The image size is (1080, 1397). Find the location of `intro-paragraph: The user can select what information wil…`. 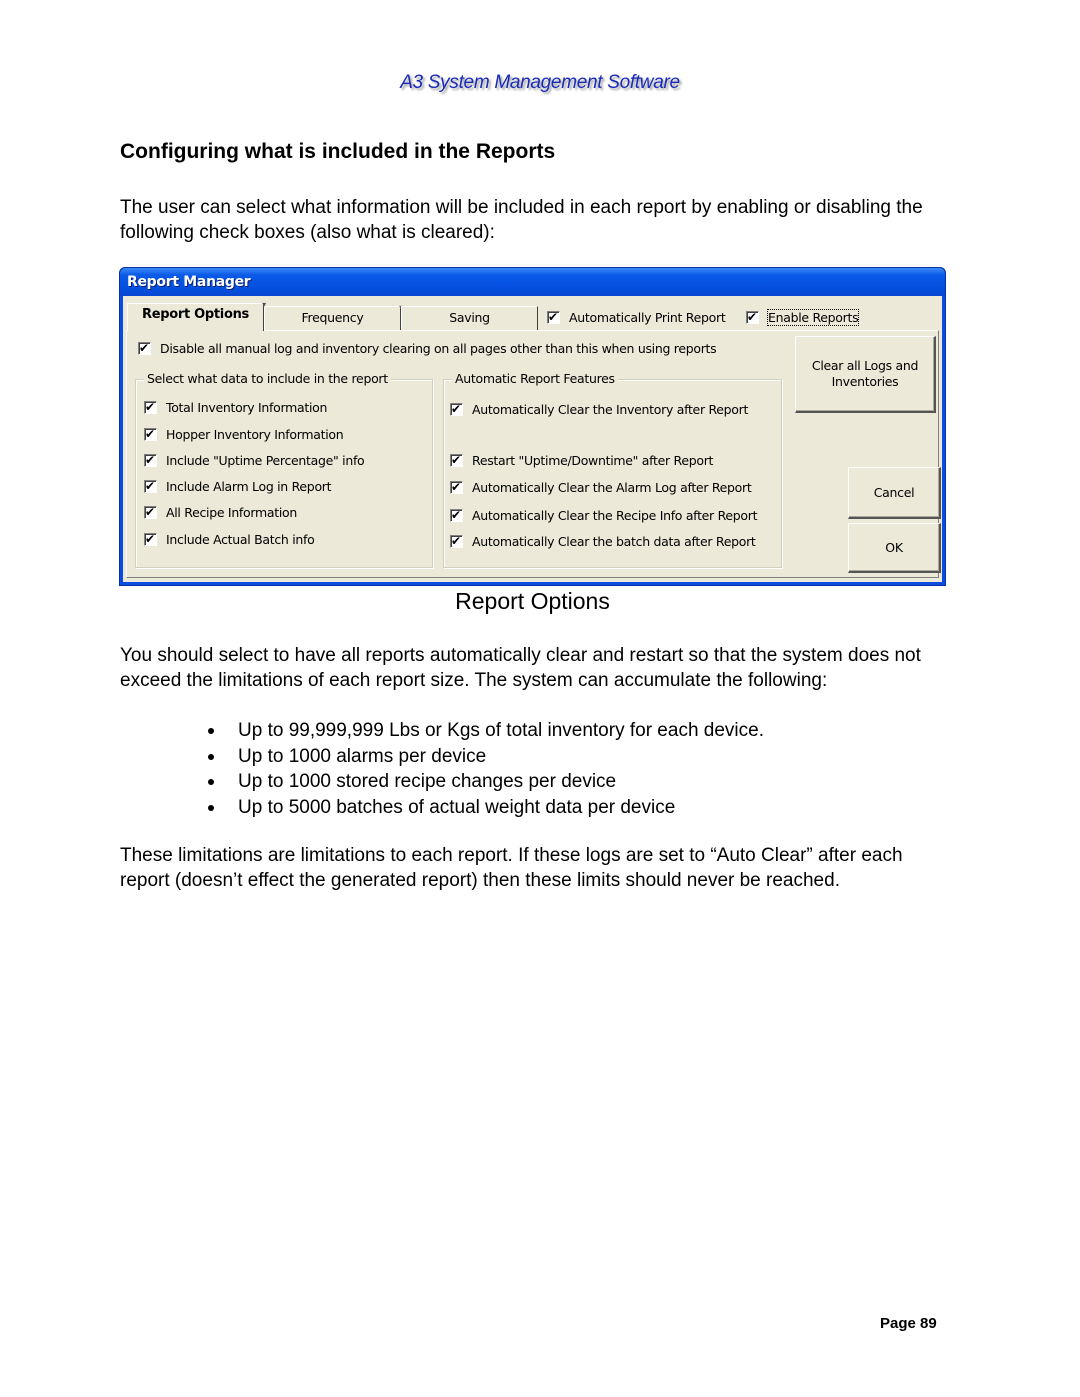

intro-paragraph: The user can select what information wil… is located at coordinates (521, 220).